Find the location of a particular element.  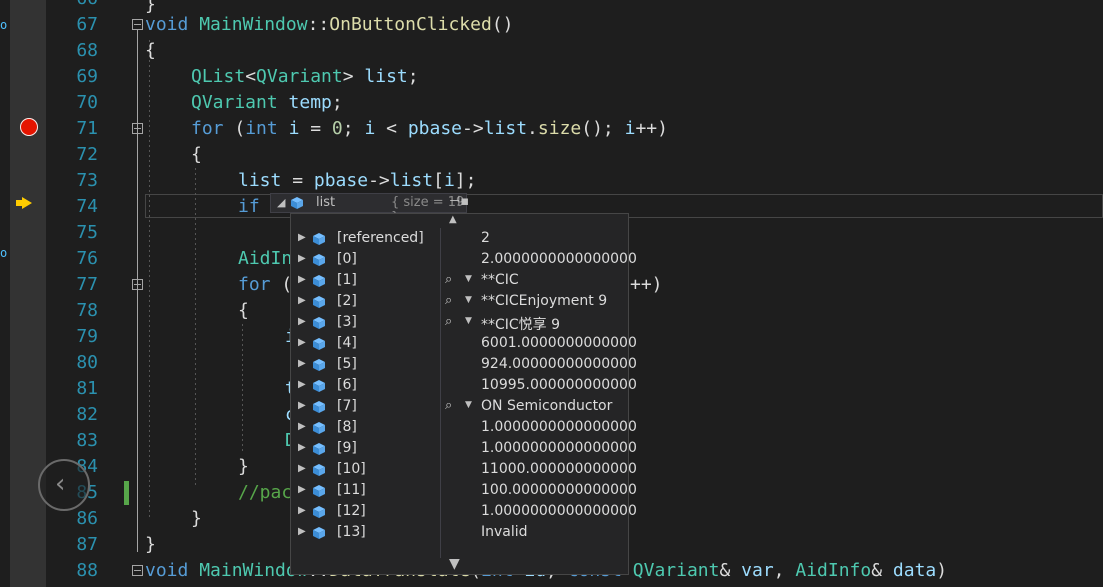

scroll-up-icon: ▲ is located at coordinates (453, 219).